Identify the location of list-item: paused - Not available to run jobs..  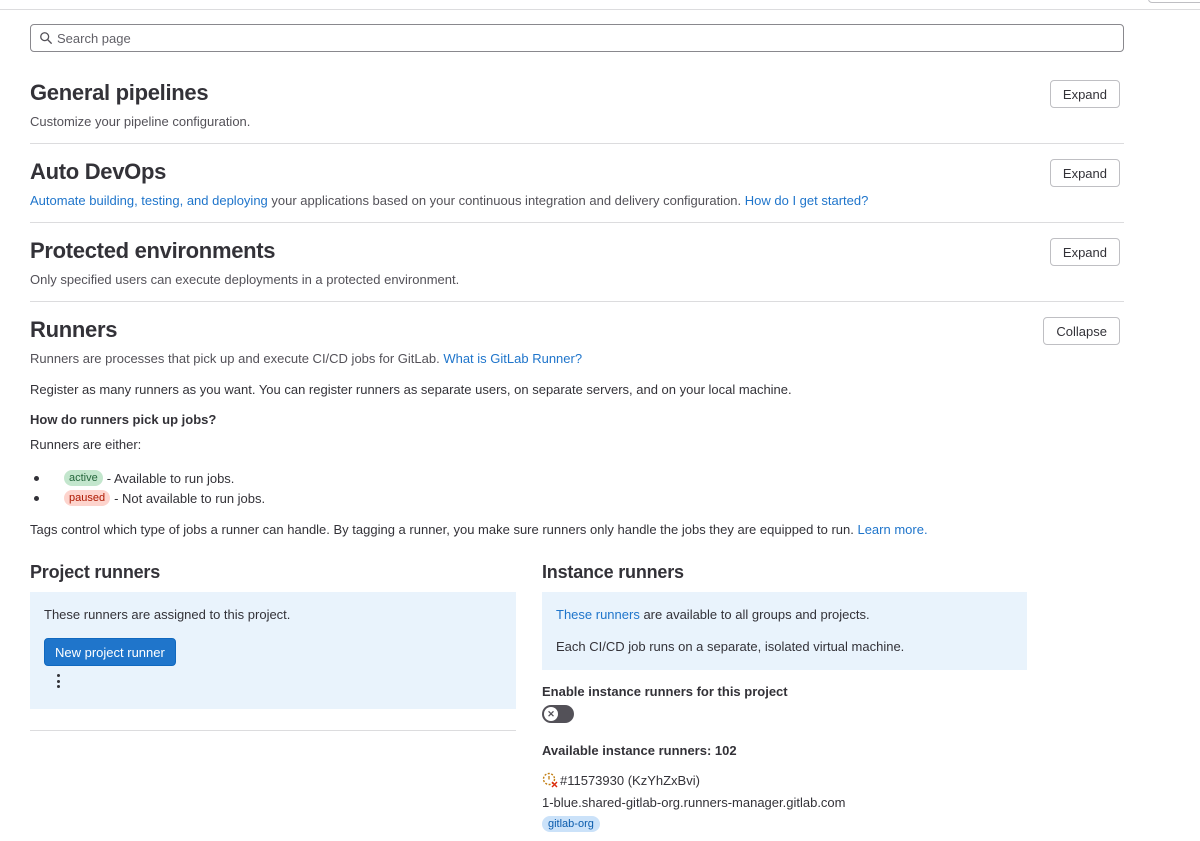
(149, 498).